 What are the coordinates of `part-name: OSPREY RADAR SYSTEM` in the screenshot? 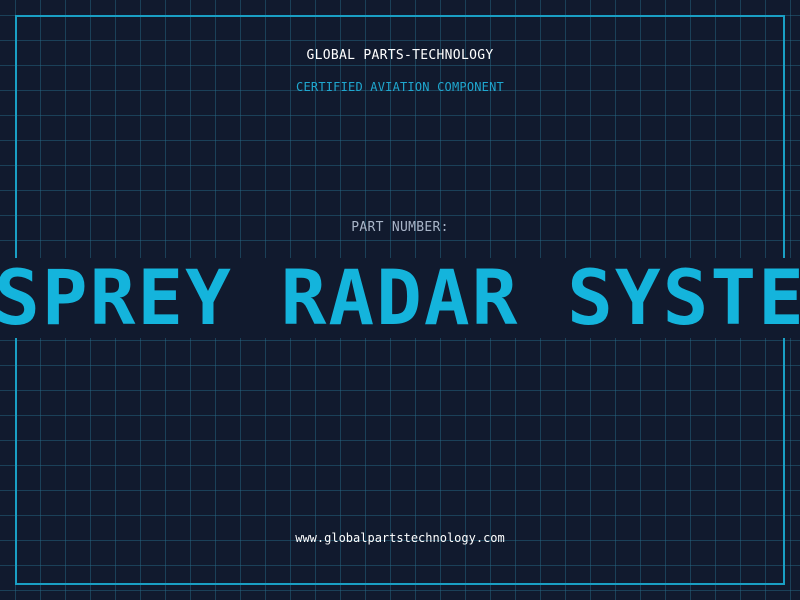 It's located at (400, 298).